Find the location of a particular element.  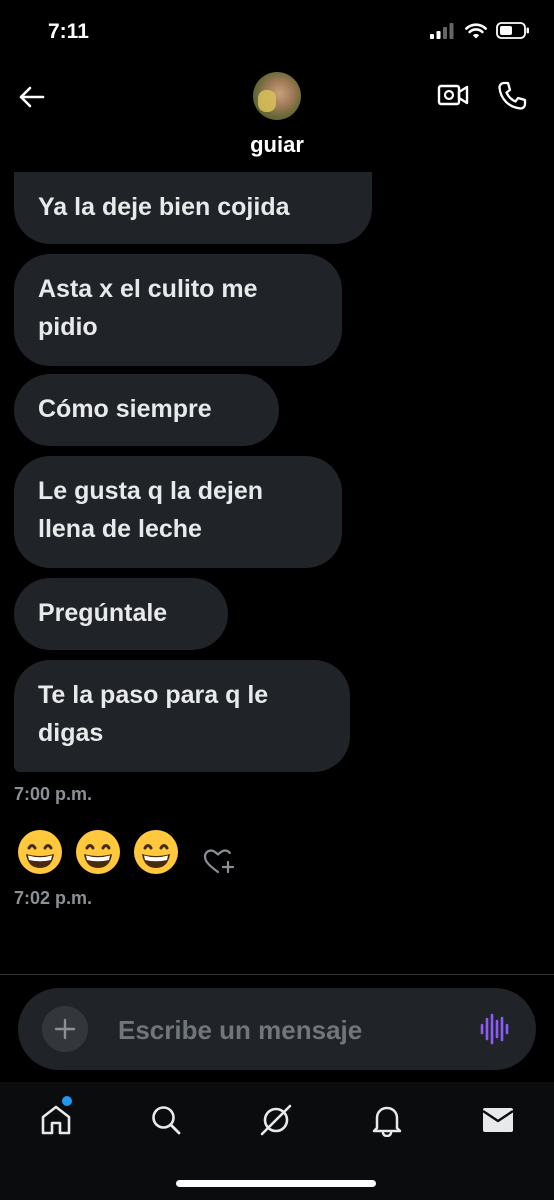

grok-icon is located at coordinates (276, 1120).